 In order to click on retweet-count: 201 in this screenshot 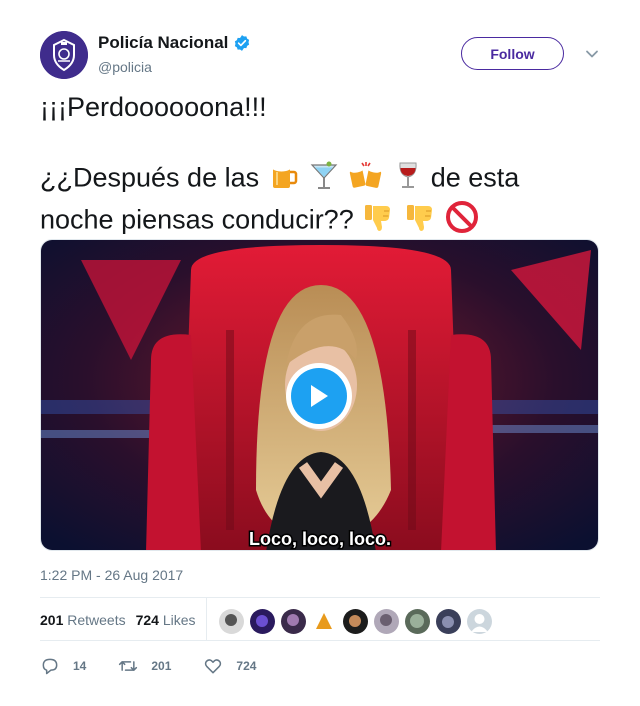, I will do `click(161, 666)`.